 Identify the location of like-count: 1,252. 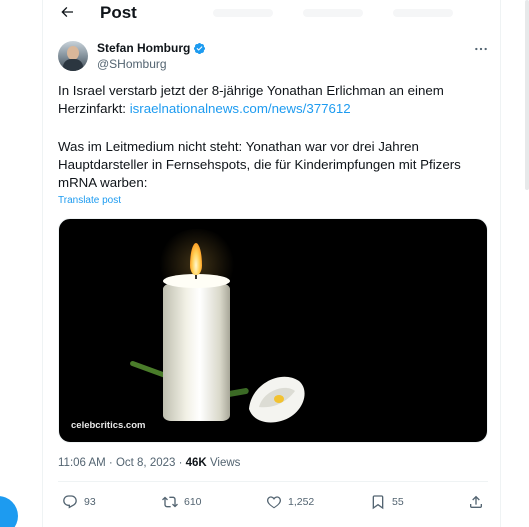
(301, 502).